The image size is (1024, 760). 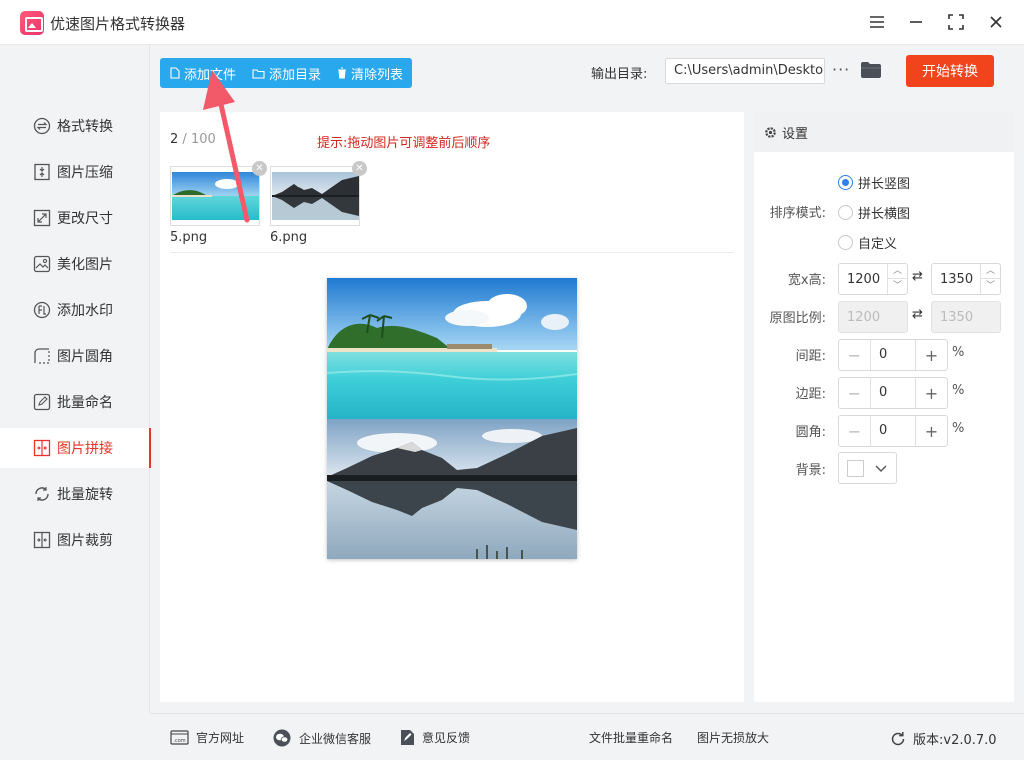 I want to click on sidebar-item-label: 美化图片, so click(x=85, y=265).